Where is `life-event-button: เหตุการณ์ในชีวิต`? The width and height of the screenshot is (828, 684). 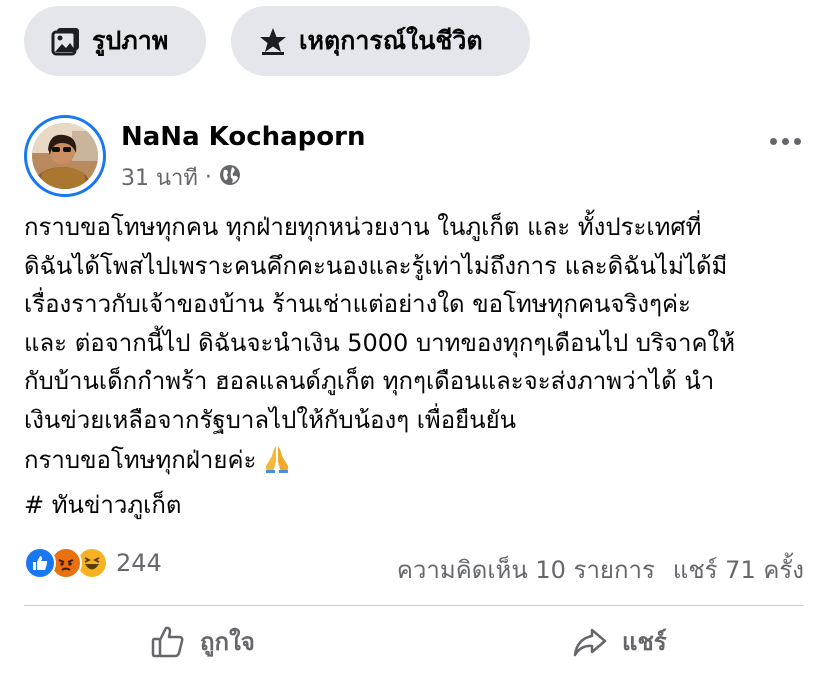
life-event-button: เหตุการณ์ในชีวิต is located at coordinates (380, 41).